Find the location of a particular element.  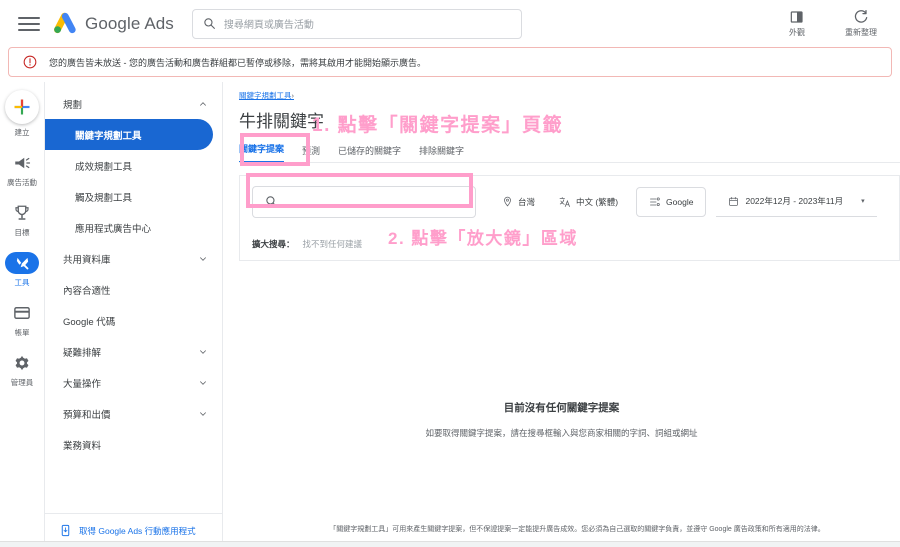

global-search-placeholder: 搜尋網頁或廣告活動 is located at coordinates (268, 25).